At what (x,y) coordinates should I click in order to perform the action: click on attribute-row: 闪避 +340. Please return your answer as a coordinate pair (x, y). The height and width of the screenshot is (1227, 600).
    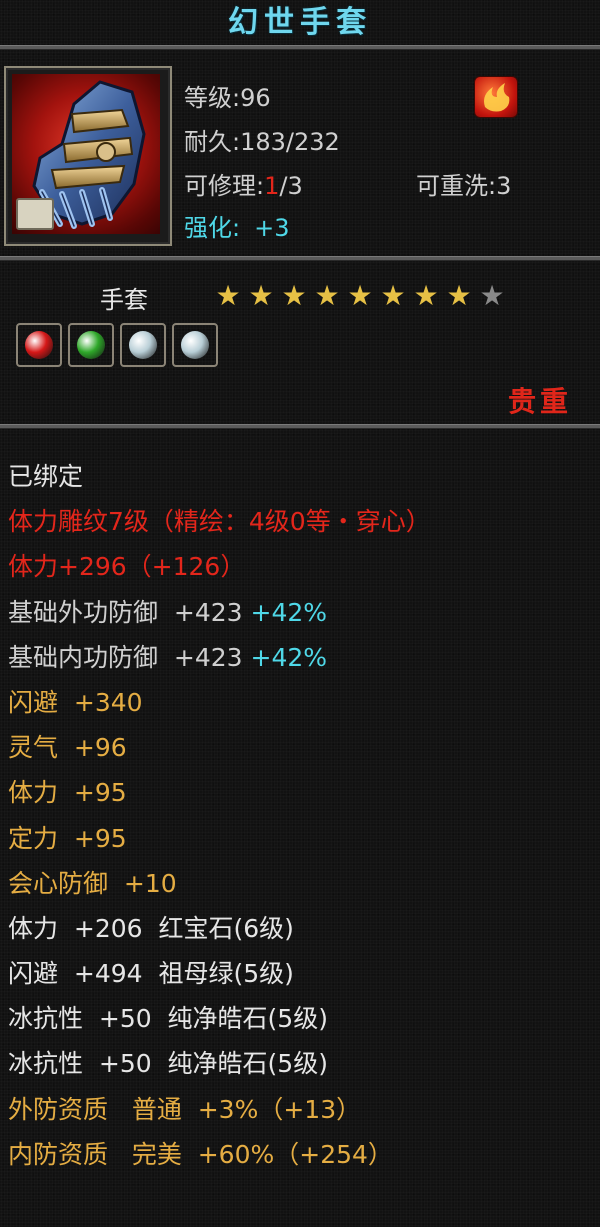
    Looking at the image, I should click on (219, 702).